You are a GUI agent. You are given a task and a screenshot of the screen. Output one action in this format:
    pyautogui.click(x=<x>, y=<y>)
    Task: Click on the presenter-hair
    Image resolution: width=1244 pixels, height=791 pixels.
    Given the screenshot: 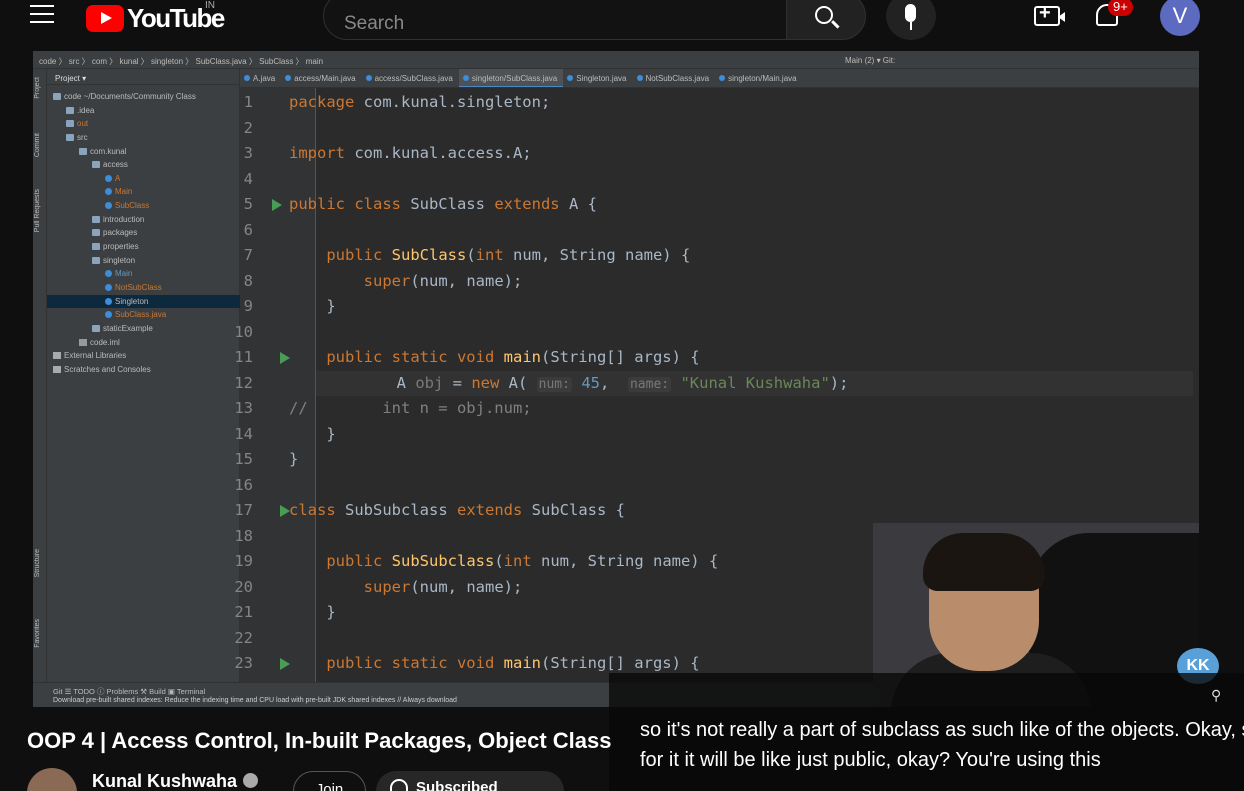 What is the action you would take?
    pyautogui.click(x=984, y=562)
    